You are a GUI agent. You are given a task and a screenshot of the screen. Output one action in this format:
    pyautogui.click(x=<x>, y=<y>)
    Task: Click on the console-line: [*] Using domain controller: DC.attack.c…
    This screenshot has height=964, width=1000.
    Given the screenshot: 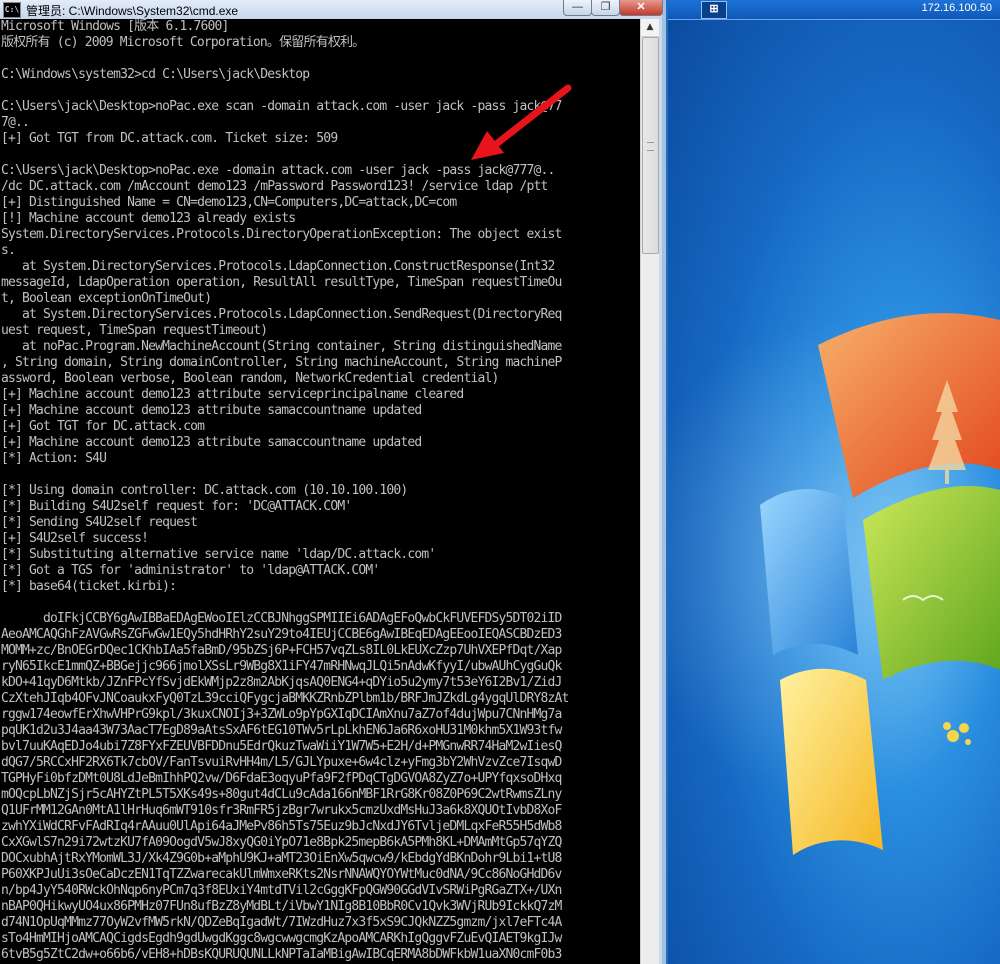 What is the action you would take?
    pyautogui.click(x=204, y=490)
    